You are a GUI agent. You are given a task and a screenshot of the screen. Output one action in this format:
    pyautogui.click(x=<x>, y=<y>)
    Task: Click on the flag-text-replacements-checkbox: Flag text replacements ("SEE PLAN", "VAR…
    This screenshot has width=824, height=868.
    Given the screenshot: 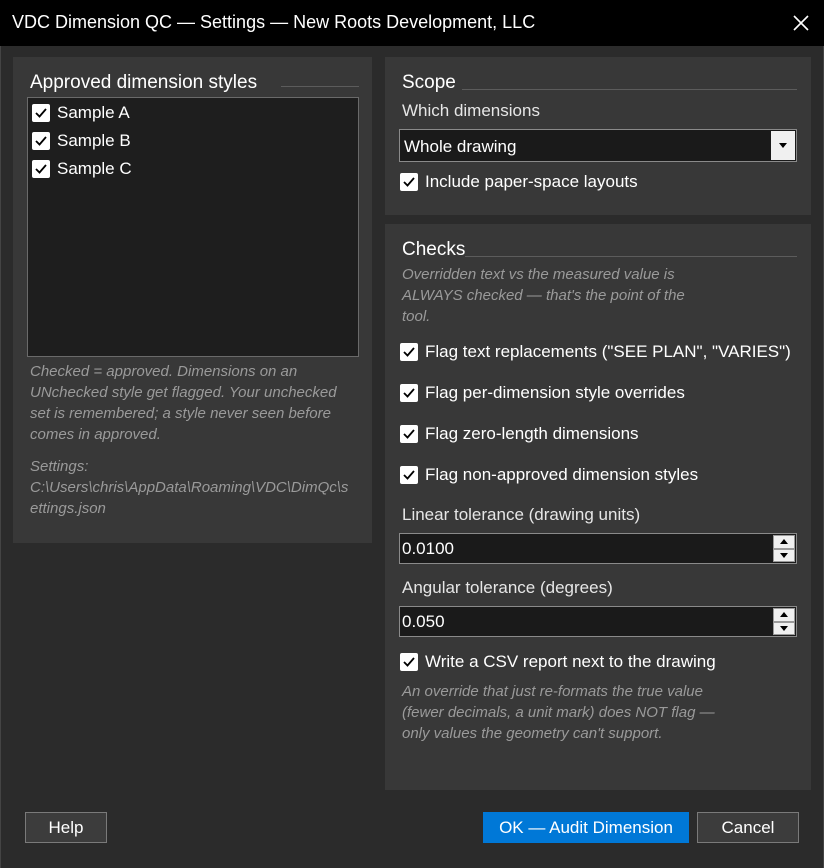 What is the action you would take?
    pyautogui.click(x=595, y=352)
    